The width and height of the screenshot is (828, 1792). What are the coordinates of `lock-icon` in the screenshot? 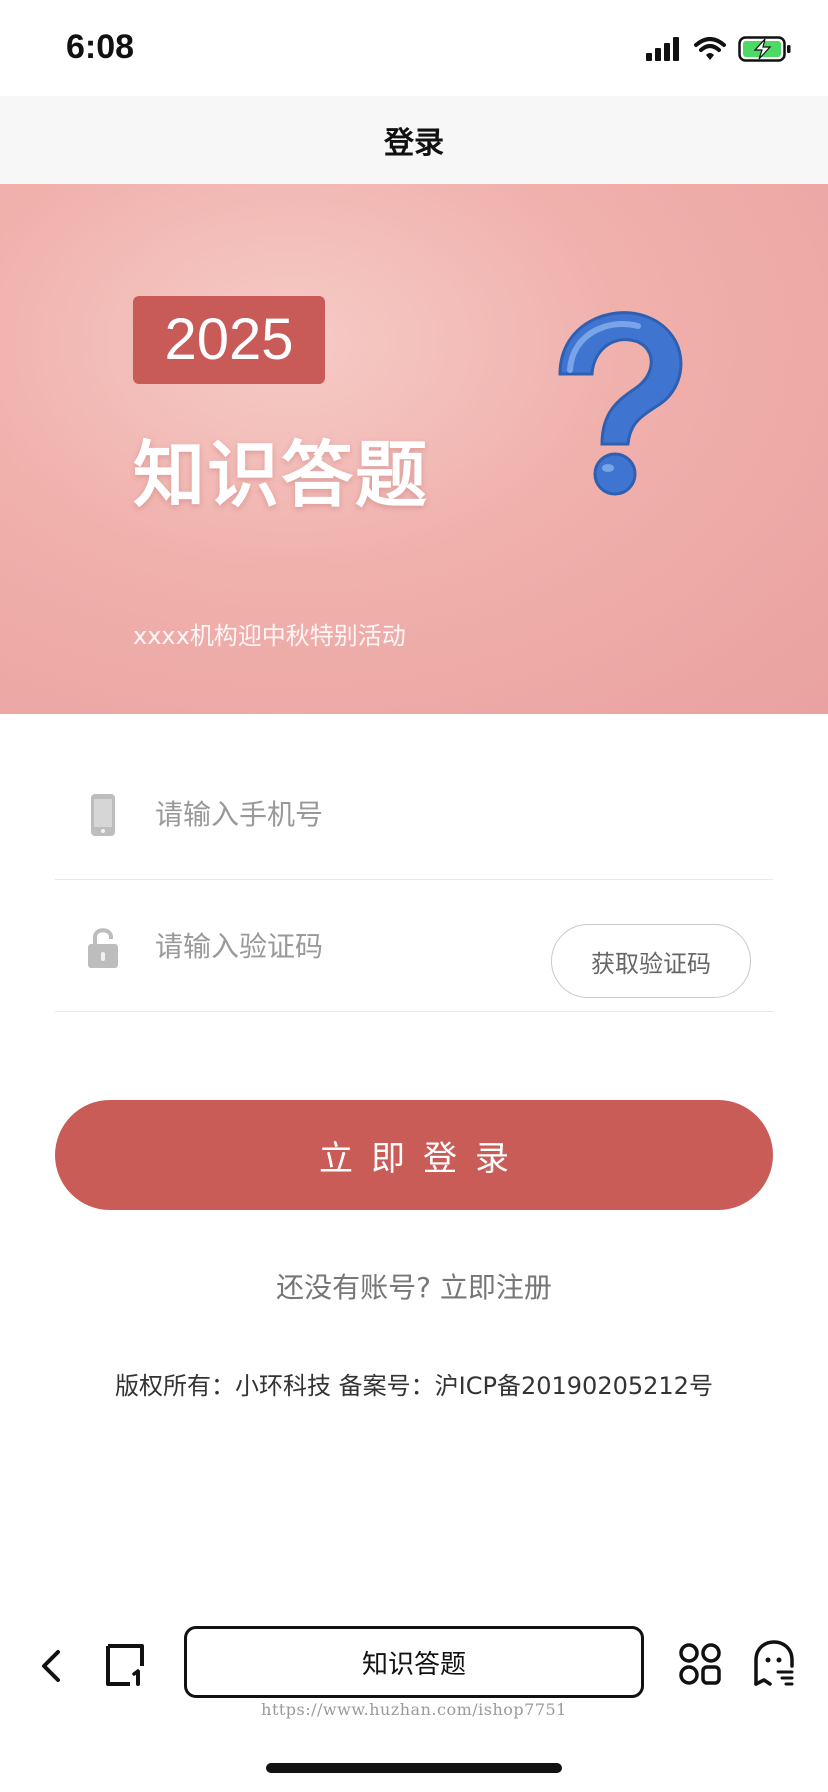 It's located at (103, 948).